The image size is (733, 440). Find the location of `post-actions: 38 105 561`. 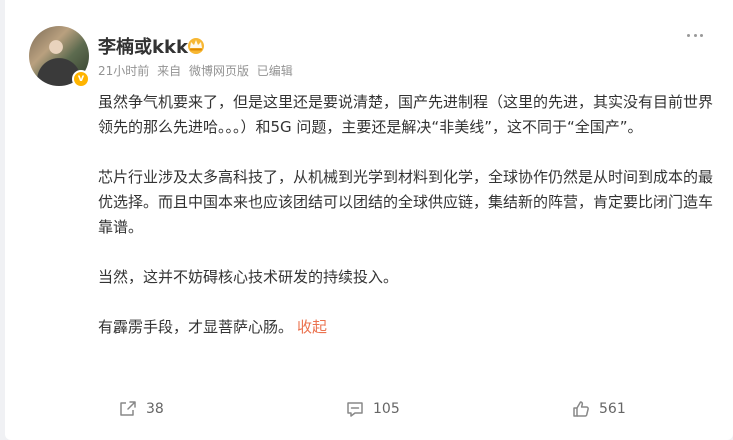

post-actions: 38 105 561 is located at coordinates (412, 409).